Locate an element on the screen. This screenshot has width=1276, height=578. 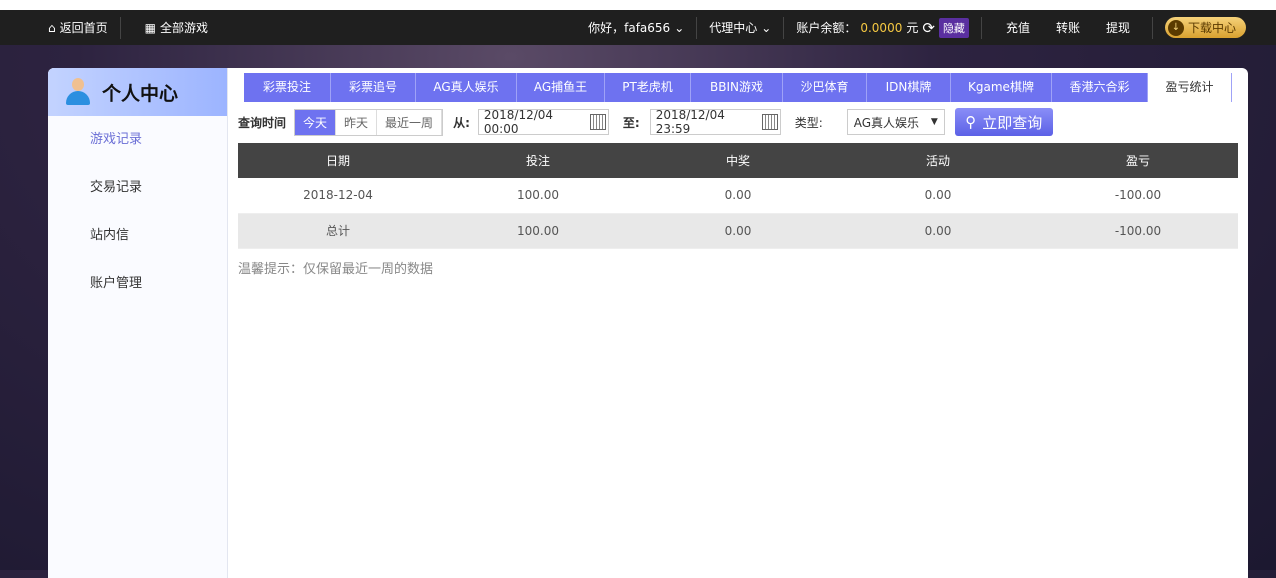
user-menu: 你好，fafa656 ⌄ is located at coordinates (636, 27).